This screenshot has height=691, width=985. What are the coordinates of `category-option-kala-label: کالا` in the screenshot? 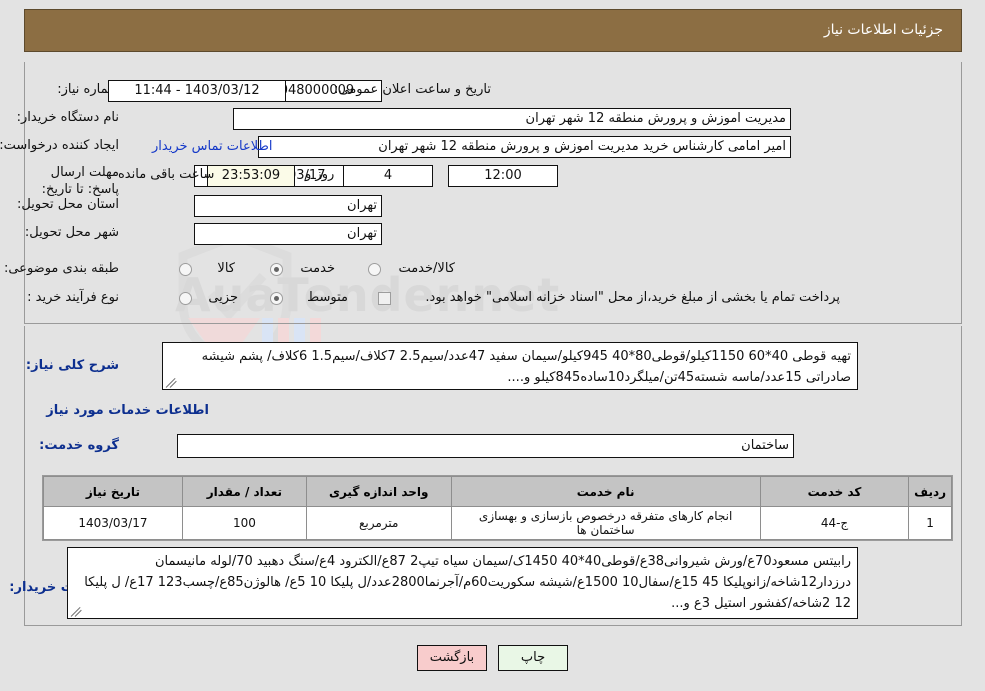 It's located at (226, 268).